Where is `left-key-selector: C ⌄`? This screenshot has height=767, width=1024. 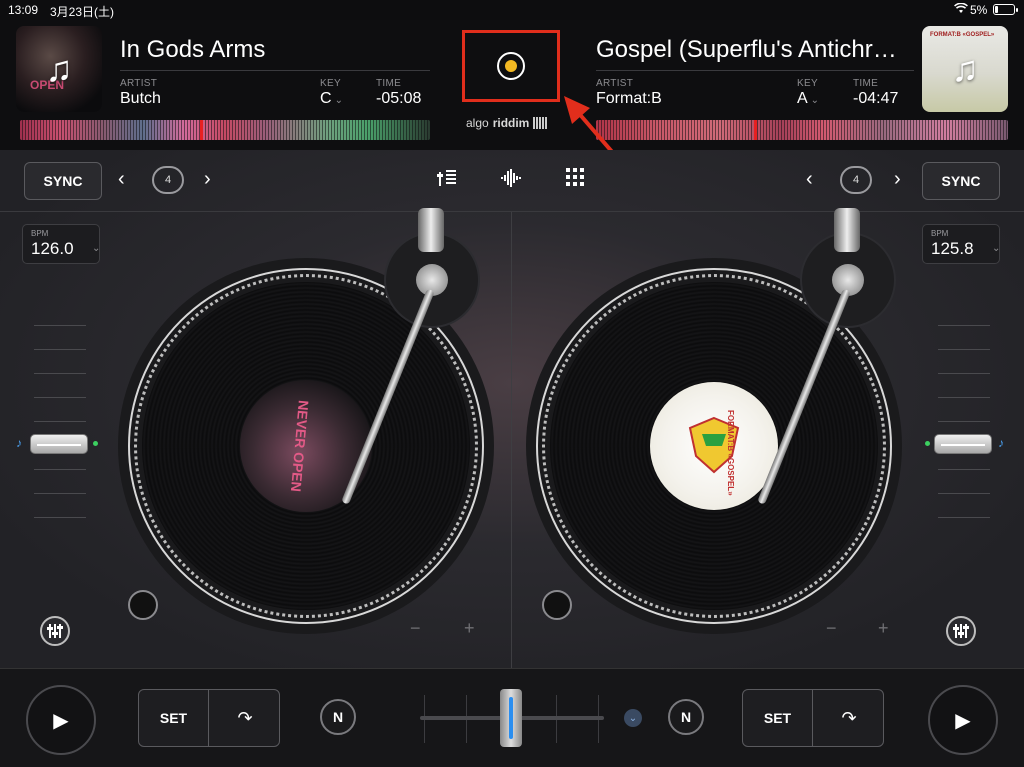 left-key-selector: C ⌄ is located at coordinates (331, 99).